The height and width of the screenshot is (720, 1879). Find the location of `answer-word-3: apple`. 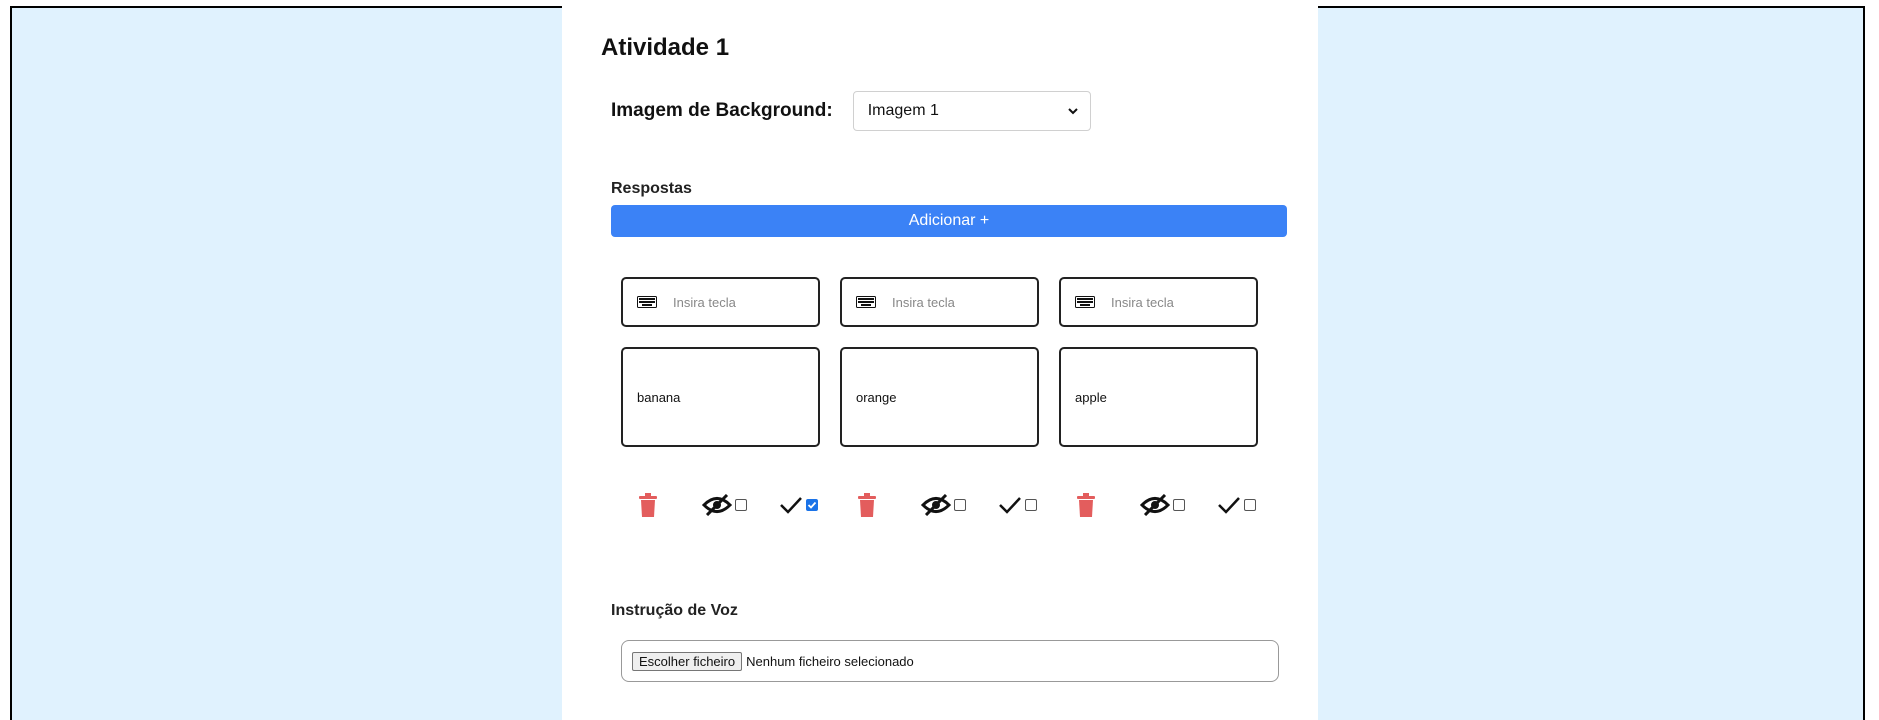

answer-word-3: apple is located at coordinates (1158, 397).